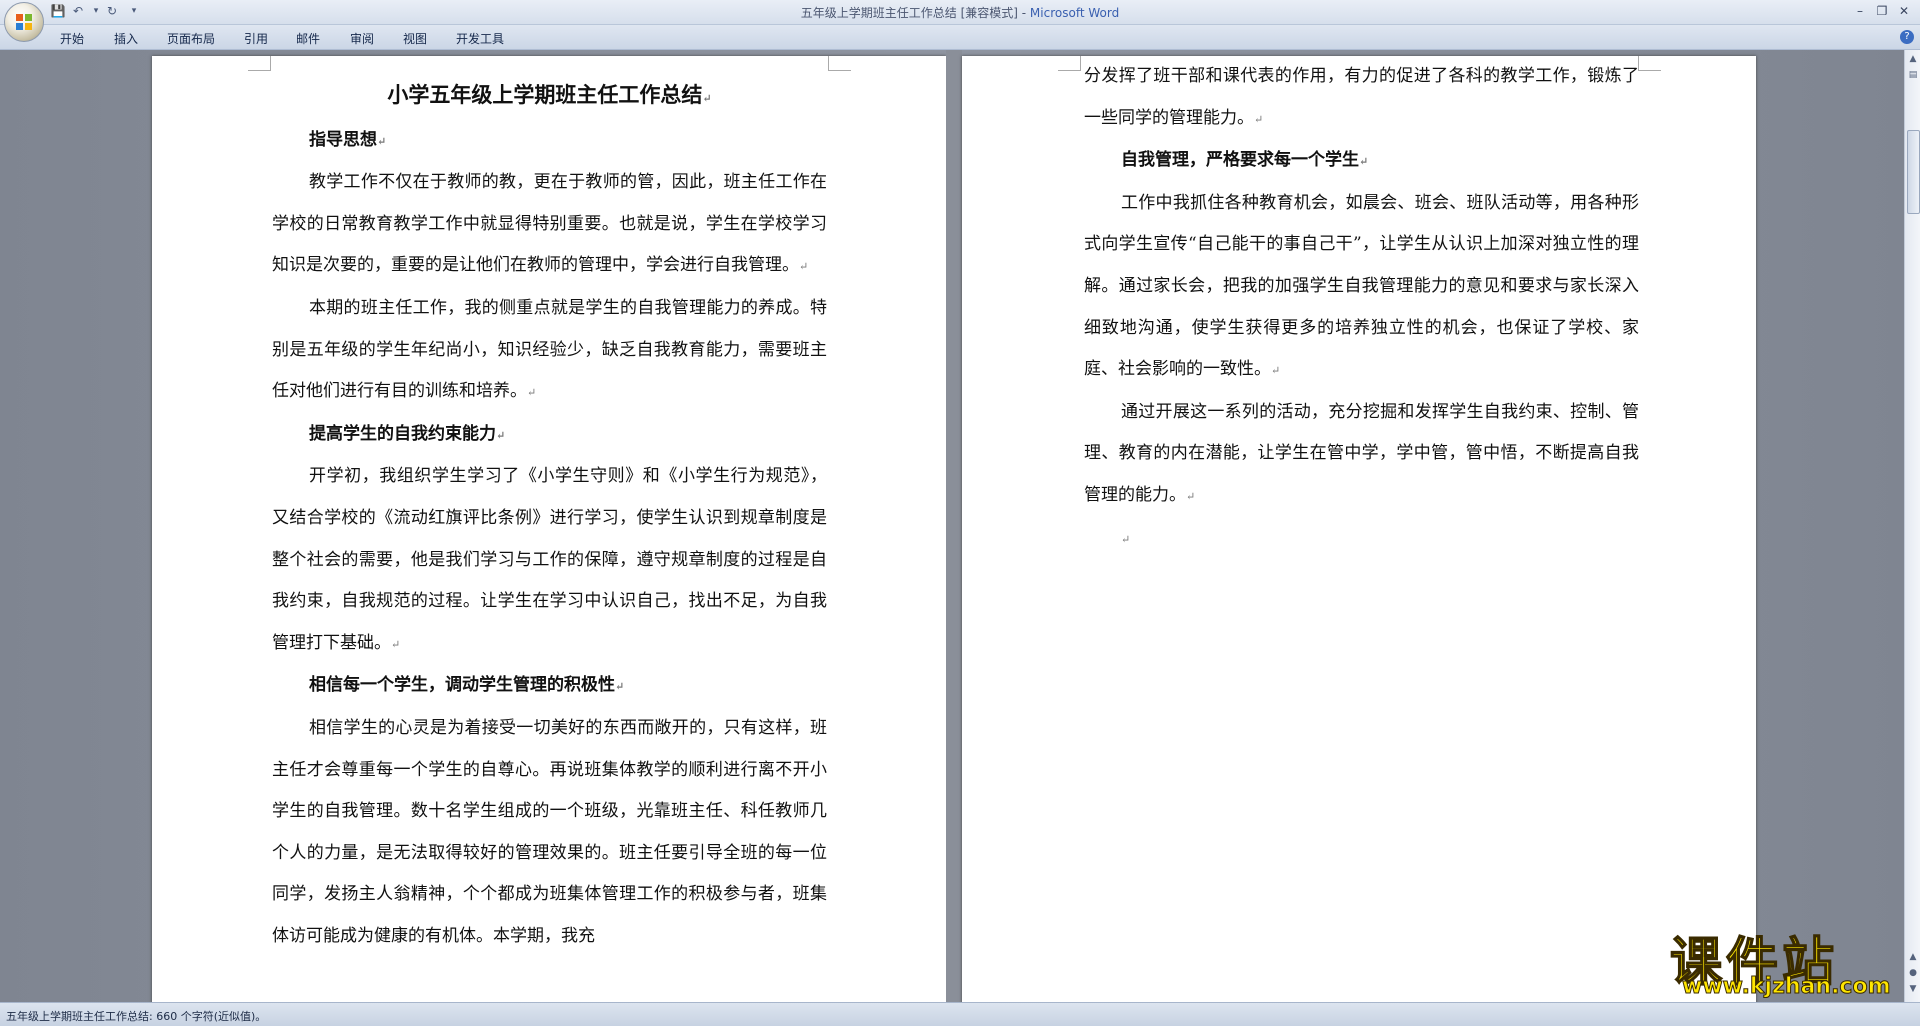 This screenshot has width=1920, height=1026. Describe the element at coordinates (136, 1016) in the screenshot. I see `status-text: 五年级上学期班主任工作总结: 660 个字符(近似值)。` at that location.